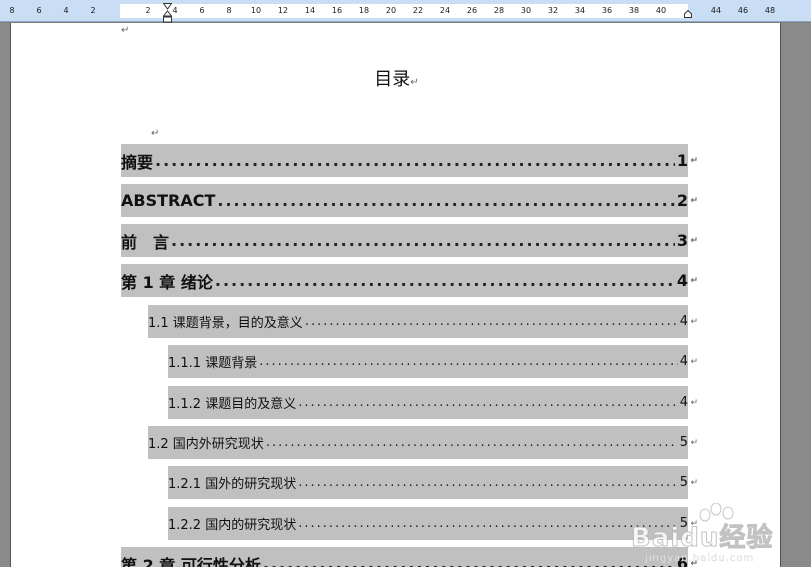 The width and height of the screenshot is (811, 567). What do you see at coordinates (206, 444) in the screenshot?
I see `toc-entry-title: 1.2 国内外研究现状` at bounding box center [206, 444].